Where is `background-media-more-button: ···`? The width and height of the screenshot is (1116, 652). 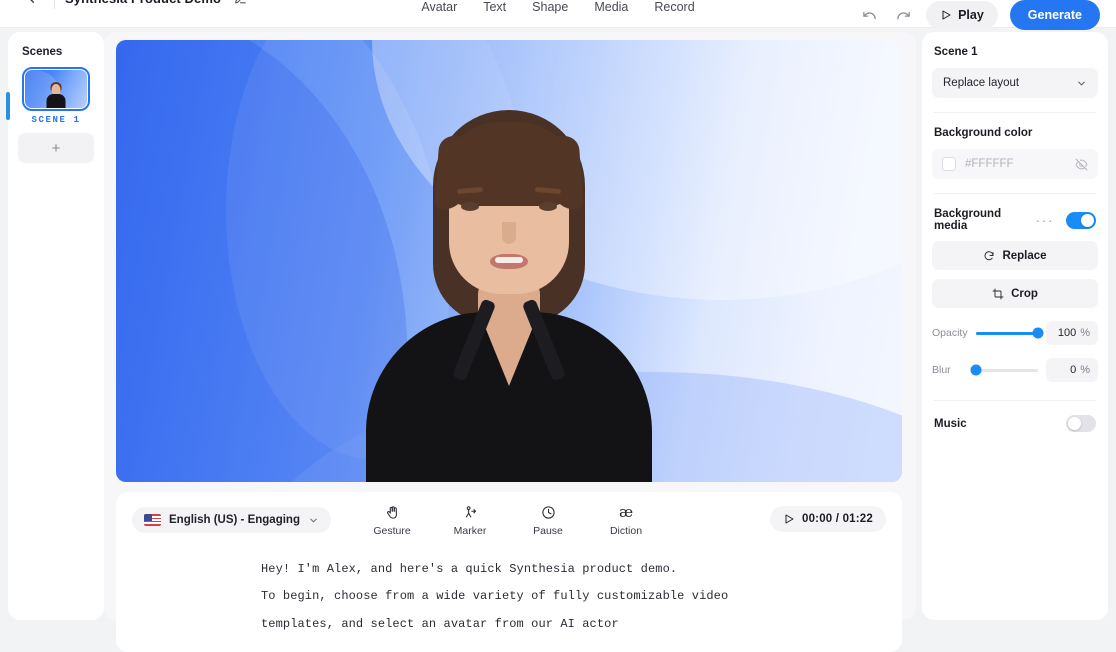
background-media-more-button: ··· is located at coordinates (1045, 220).